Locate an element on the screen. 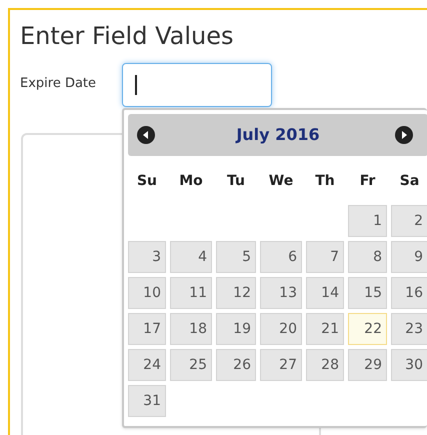 The width and height of the screenshot is (427, 435). day-cell: 23 is located at coordinates (409, 329).